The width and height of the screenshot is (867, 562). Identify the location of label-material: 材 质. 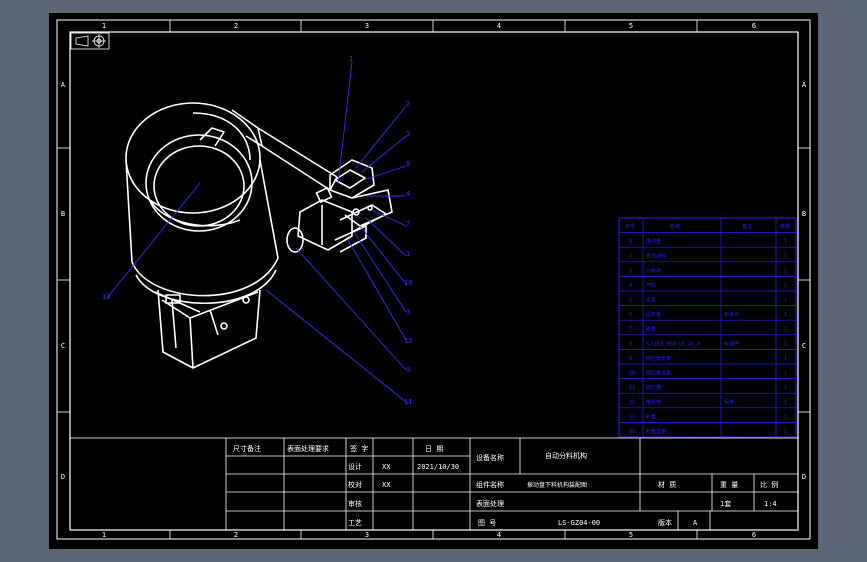
(667, 484).